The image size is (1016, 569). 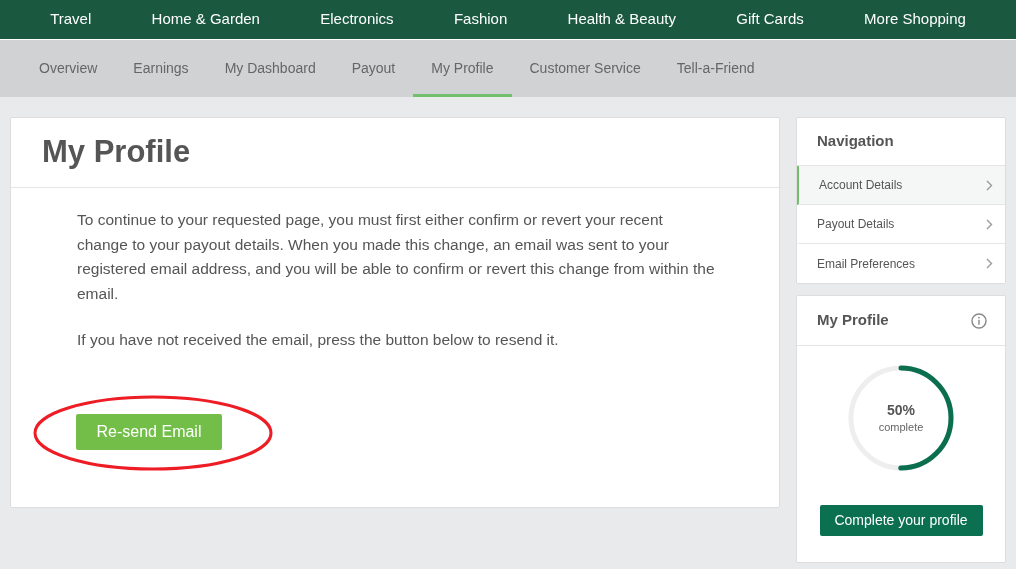 What do you see at coordinates (979, 320) in the screenshot?
I see `info-icon` at bounding box center [979, 320].